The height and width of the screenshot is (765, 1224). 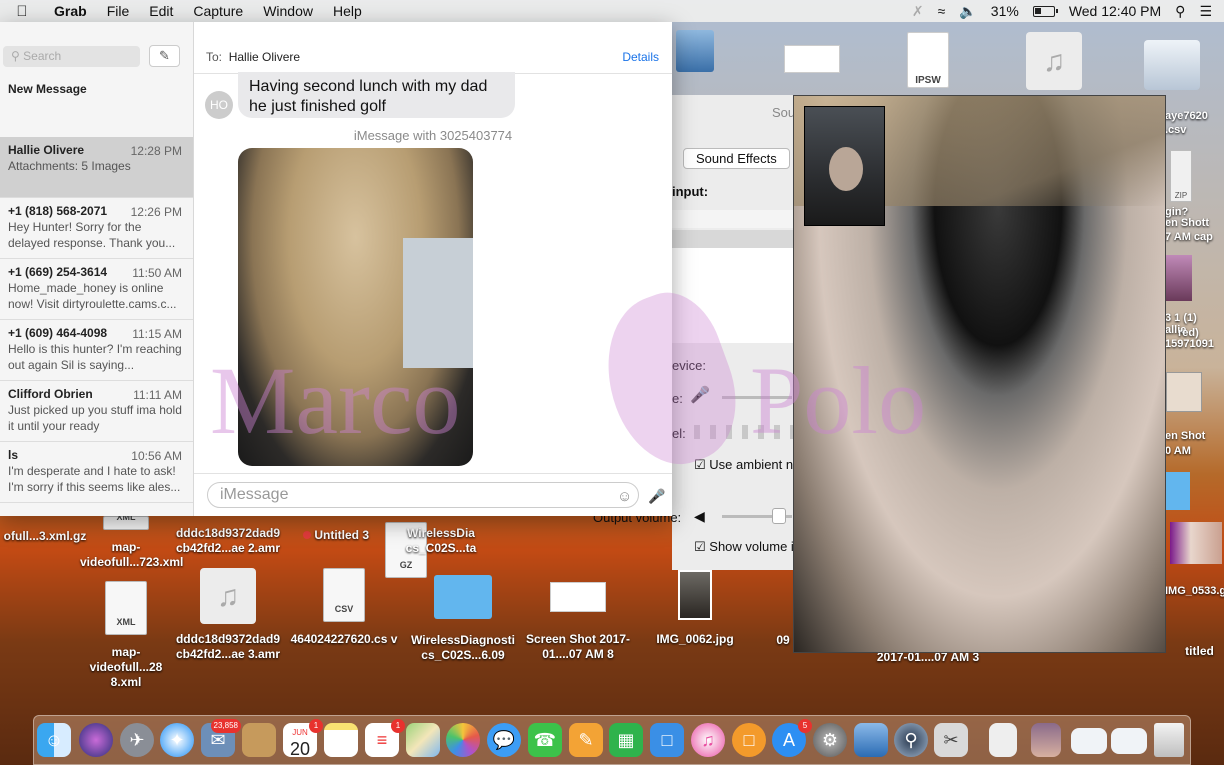 What do you see at coordinates (347, 11) in the screenshot?
I see `menu-help: Help` at bounding box center [347, 11].